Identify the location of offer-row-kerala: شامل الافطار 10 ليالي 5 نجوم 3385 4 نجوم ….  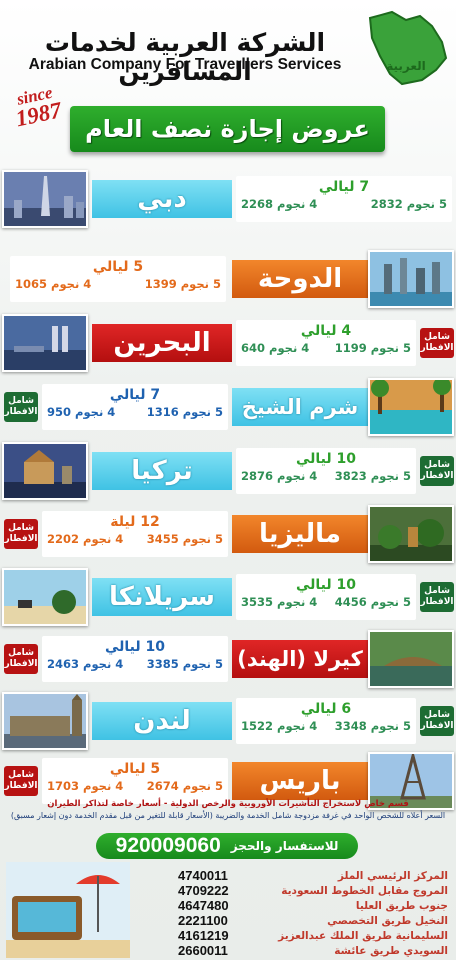
(228, 660).